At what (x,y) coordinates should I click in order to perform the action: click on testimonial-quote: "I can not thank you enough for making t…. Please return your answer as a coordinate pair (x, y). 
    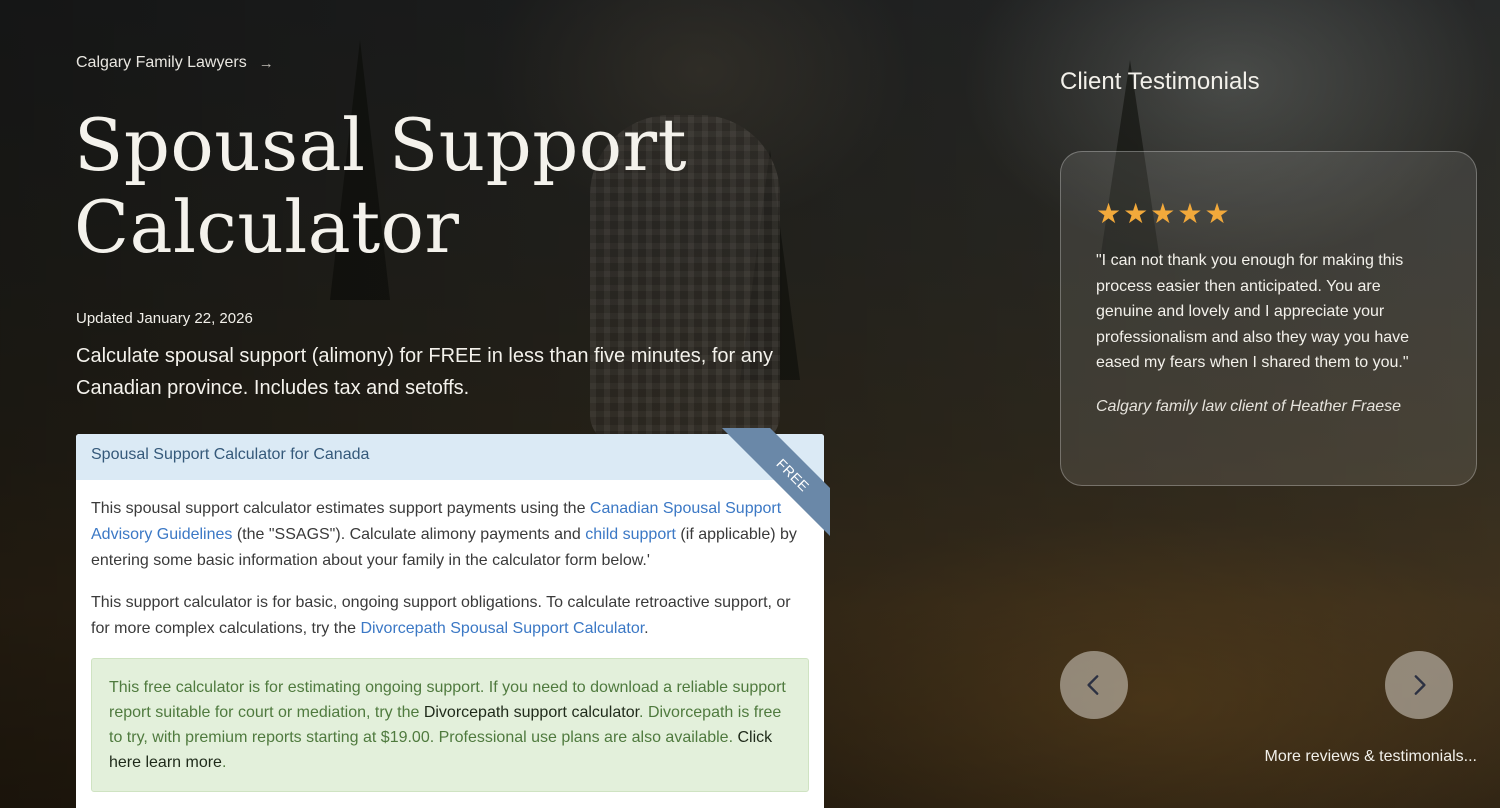
    Looking at the image, I should click on (1253, 311).